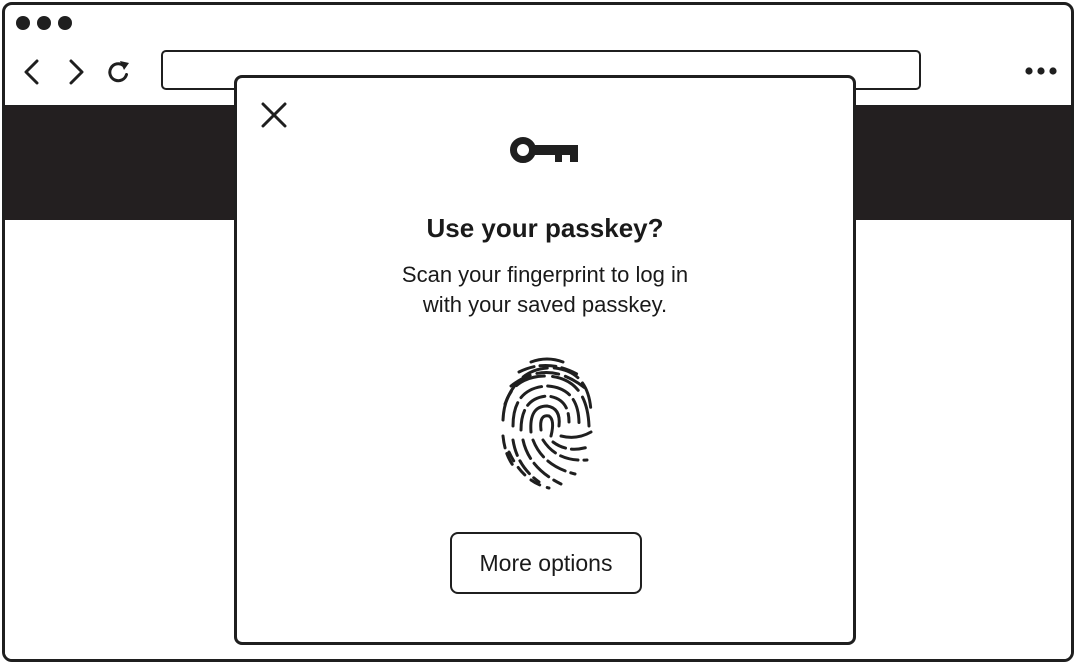 The image size is (1080, 668). Describe the element at coordinates (547, 424) in the screenshot. I see `fingerprint-icon` at that location.